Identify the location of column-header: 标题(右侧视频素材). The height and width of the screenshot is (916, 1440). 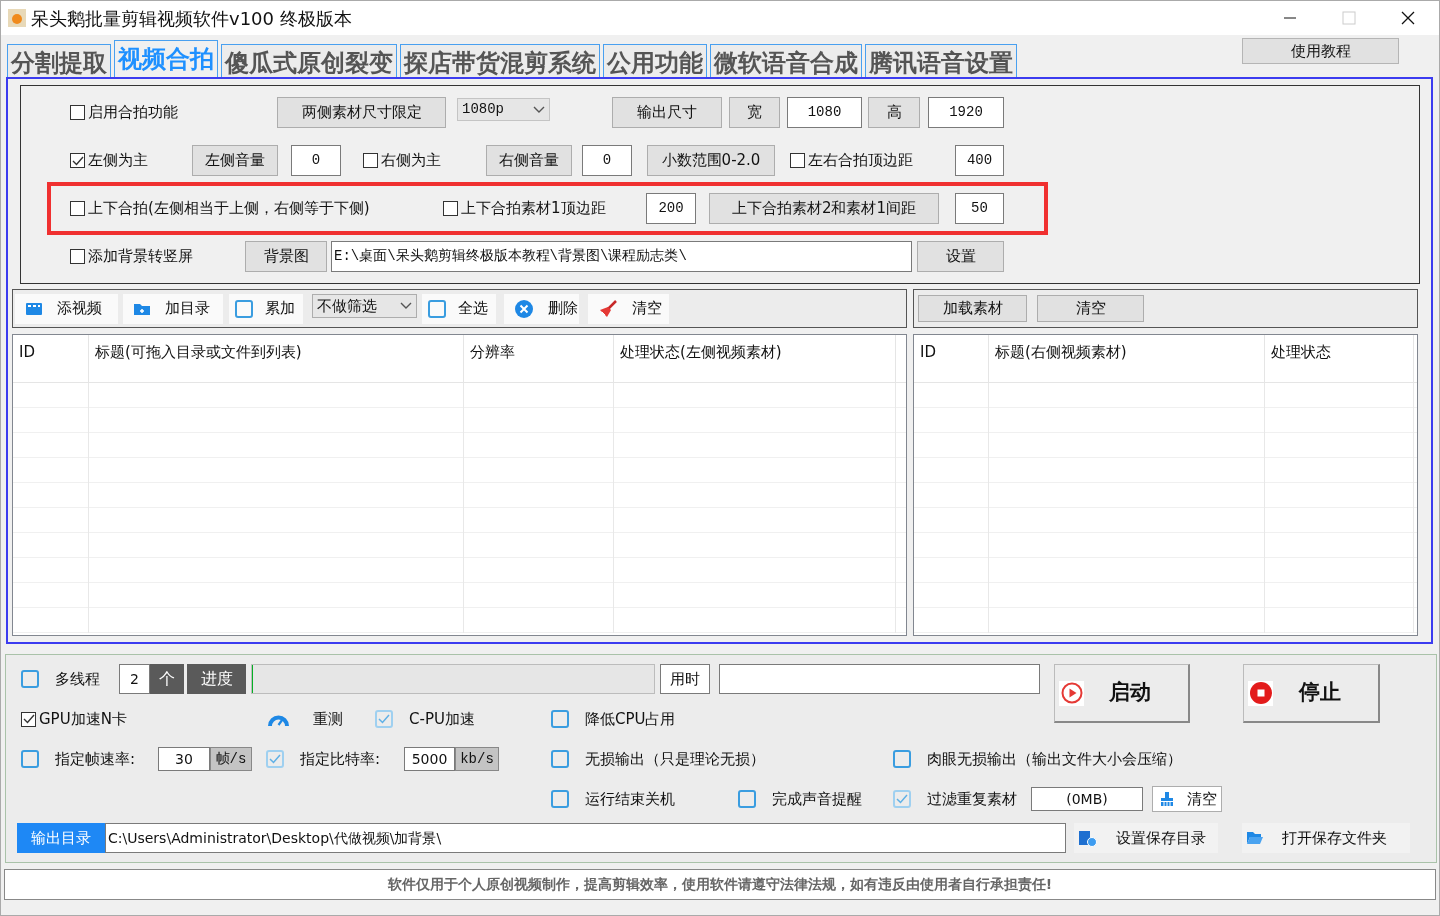
(1127, 359).